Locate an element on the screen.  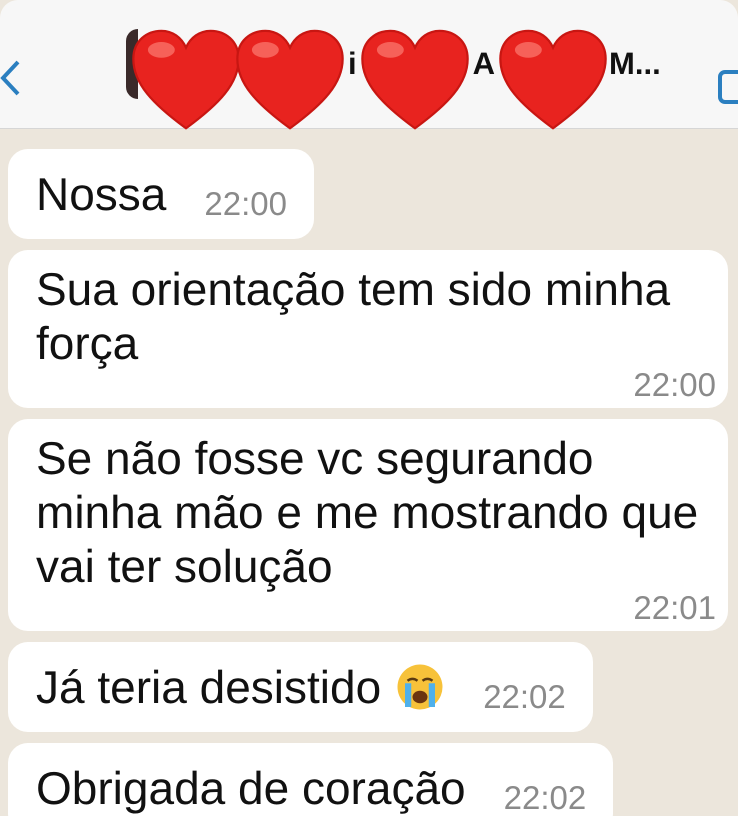
contact-name: A is located at coordinates (484, 64).